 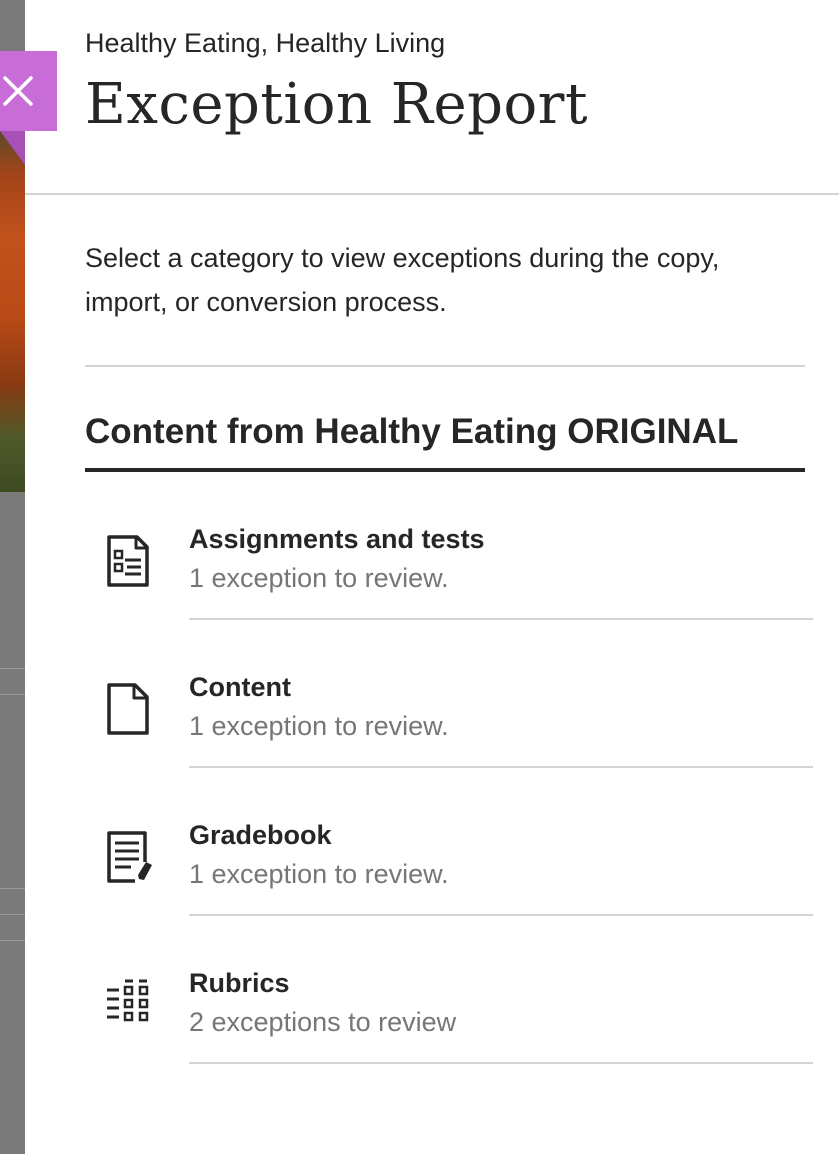 What do you see at coordinates (12, 148) in the screenshot?
I see `close-tab-fold` at bounding box center [12, 148].